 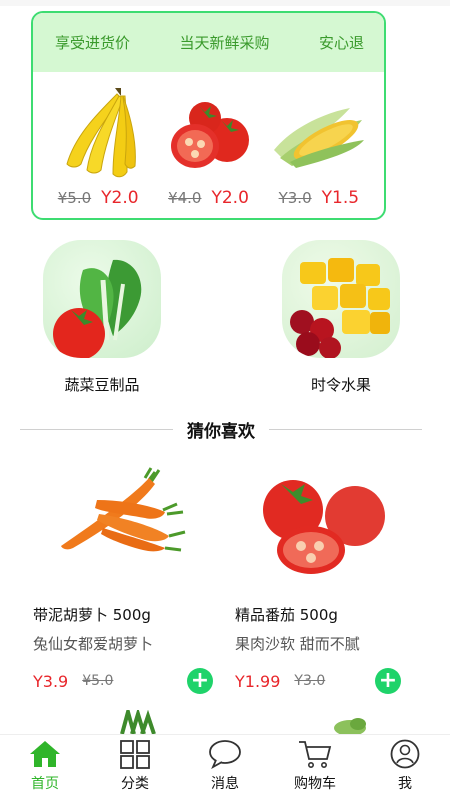 I want to click on grid-icon, so click(x=135, y=754).